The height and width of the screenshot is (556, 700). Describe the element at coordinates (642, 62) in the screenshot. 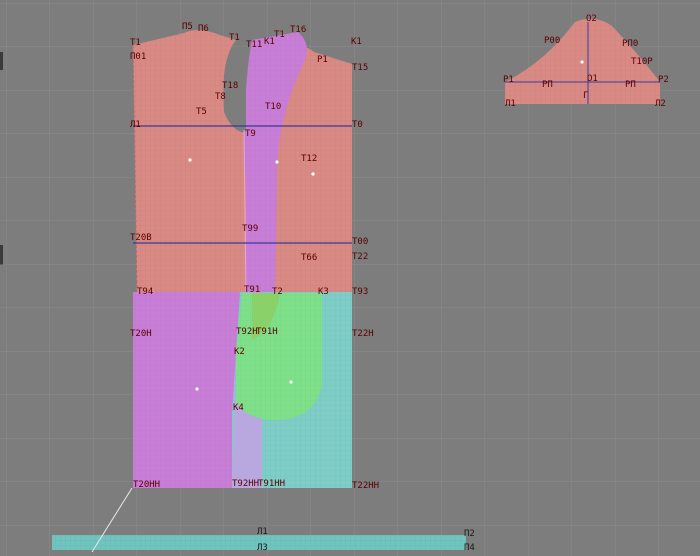

I see `point-label: Т10Р` at that location.